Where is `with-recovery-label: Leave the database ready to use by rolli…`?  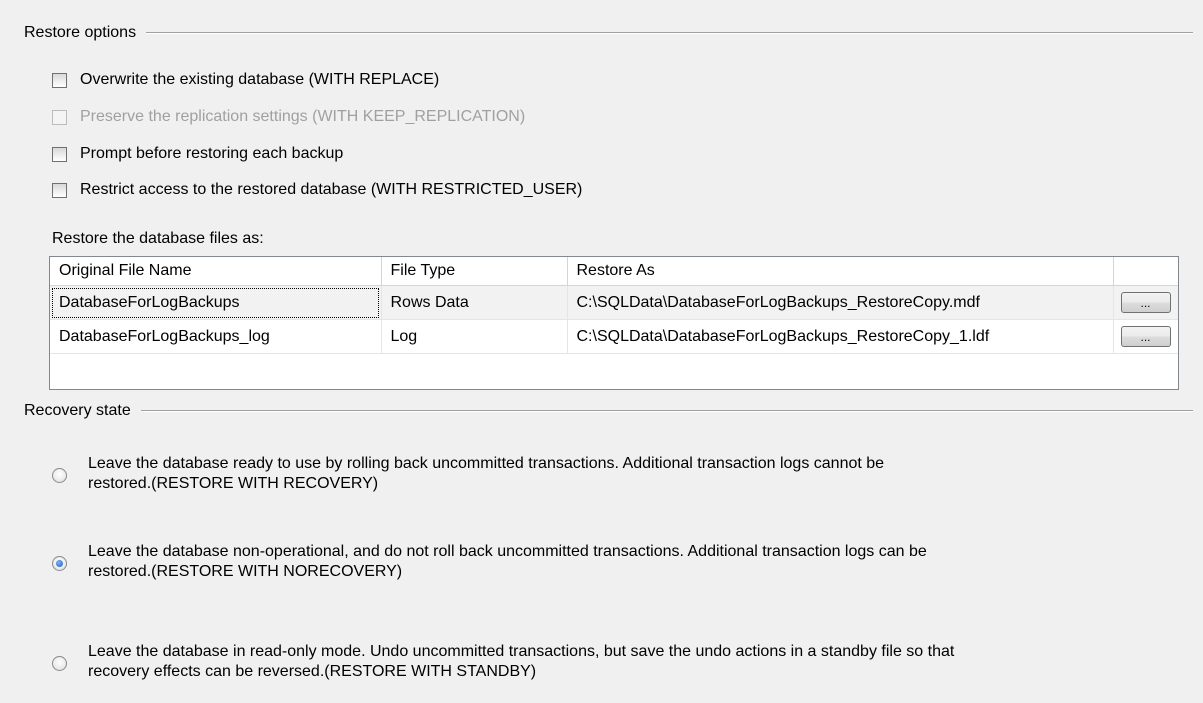
with-recovery-label: Leave the database ready to use by rolli… is located at coordinates (628, 474).